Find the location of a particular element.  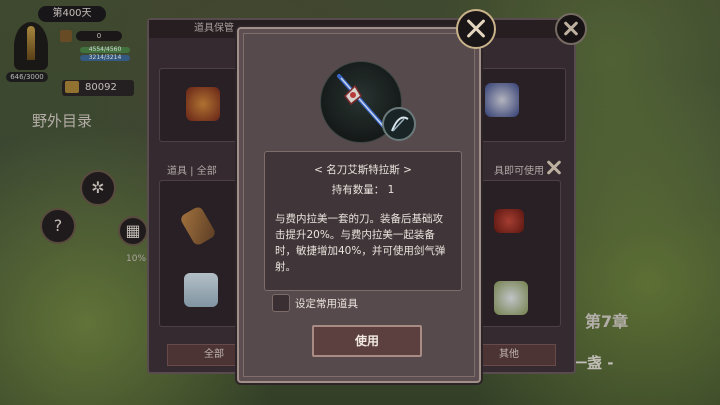

dialog-close-icon is located at coordinates (476, 29).